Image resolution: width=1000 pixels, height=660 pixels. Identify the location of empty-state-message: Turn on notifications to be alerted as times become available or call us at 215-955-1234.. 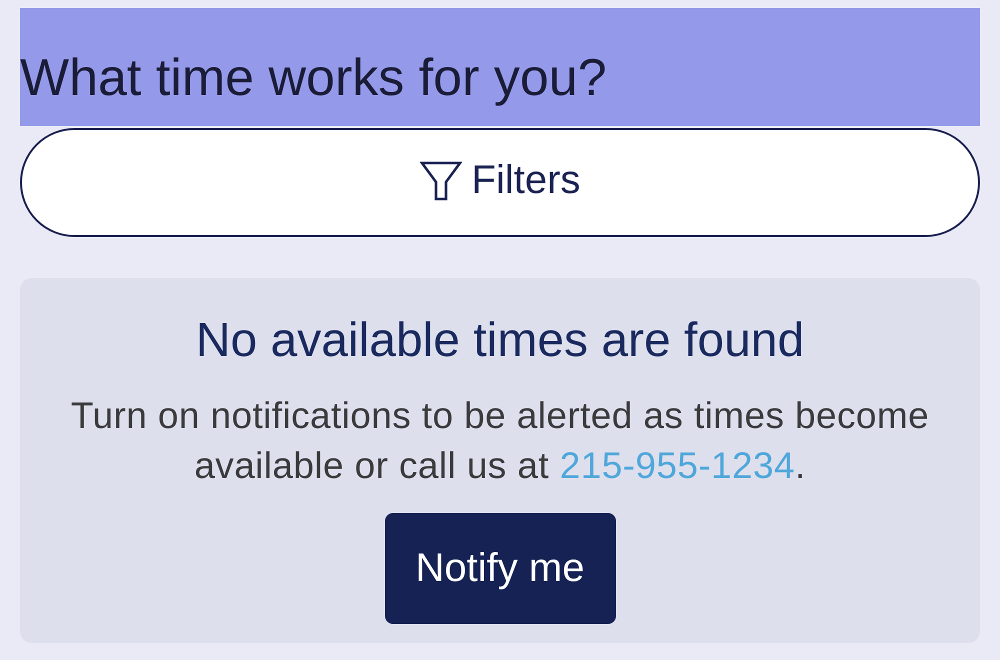
(500, 441).